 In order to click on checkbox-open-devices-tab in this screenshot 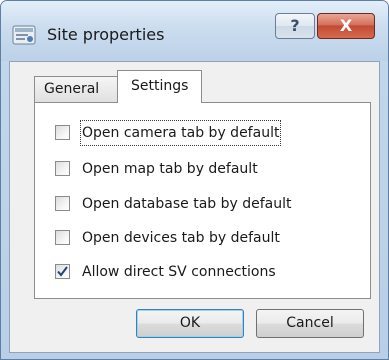, I will do `click(62, 237)`.